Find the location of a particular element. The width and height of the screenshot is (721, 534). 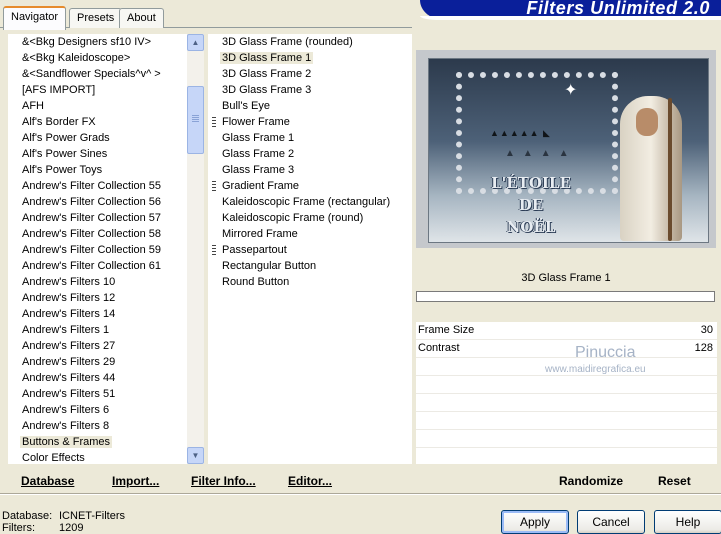

category-item: Andrew's Filters 44 is located at coordinates (97, 378).